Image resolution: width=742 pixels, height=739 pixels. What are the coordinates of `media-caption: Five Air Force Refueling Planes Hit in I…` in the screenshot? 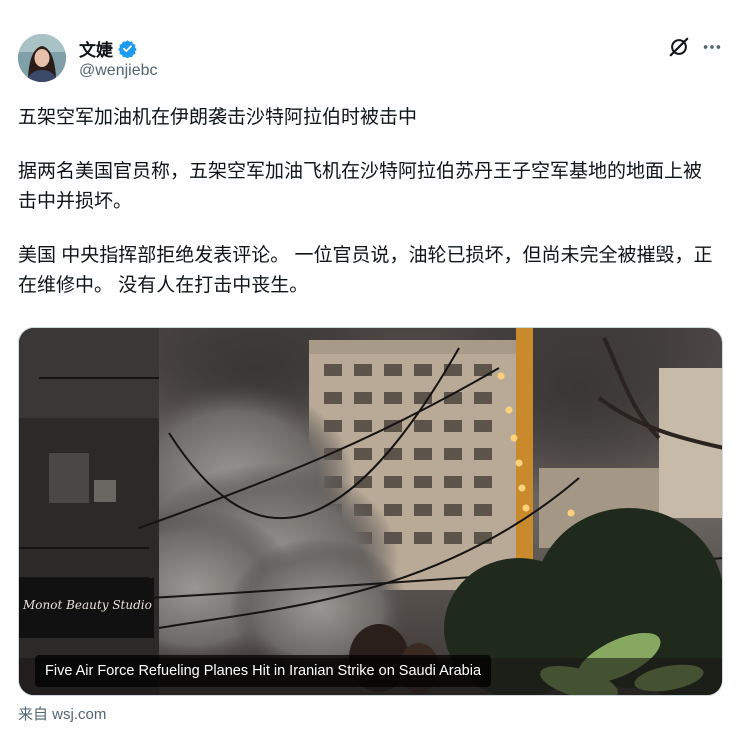 It's located at (263, 671).